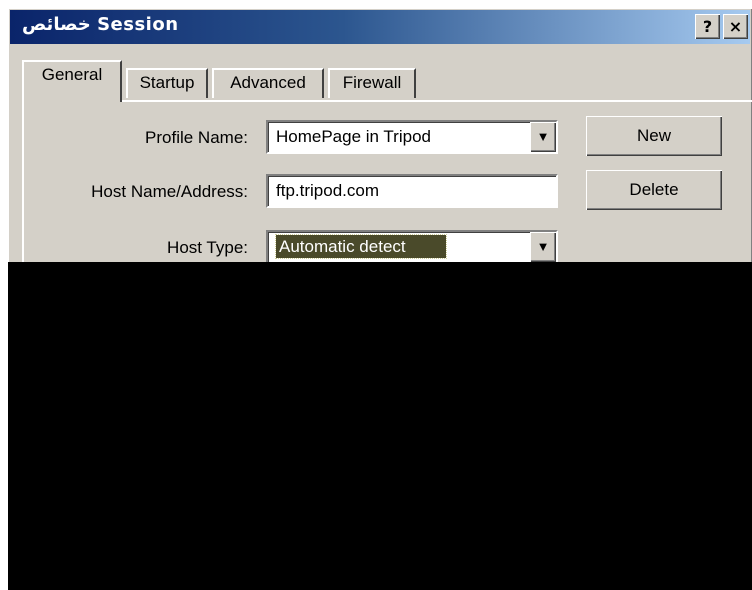  I want to click on new-button: New, so click(654, 136).